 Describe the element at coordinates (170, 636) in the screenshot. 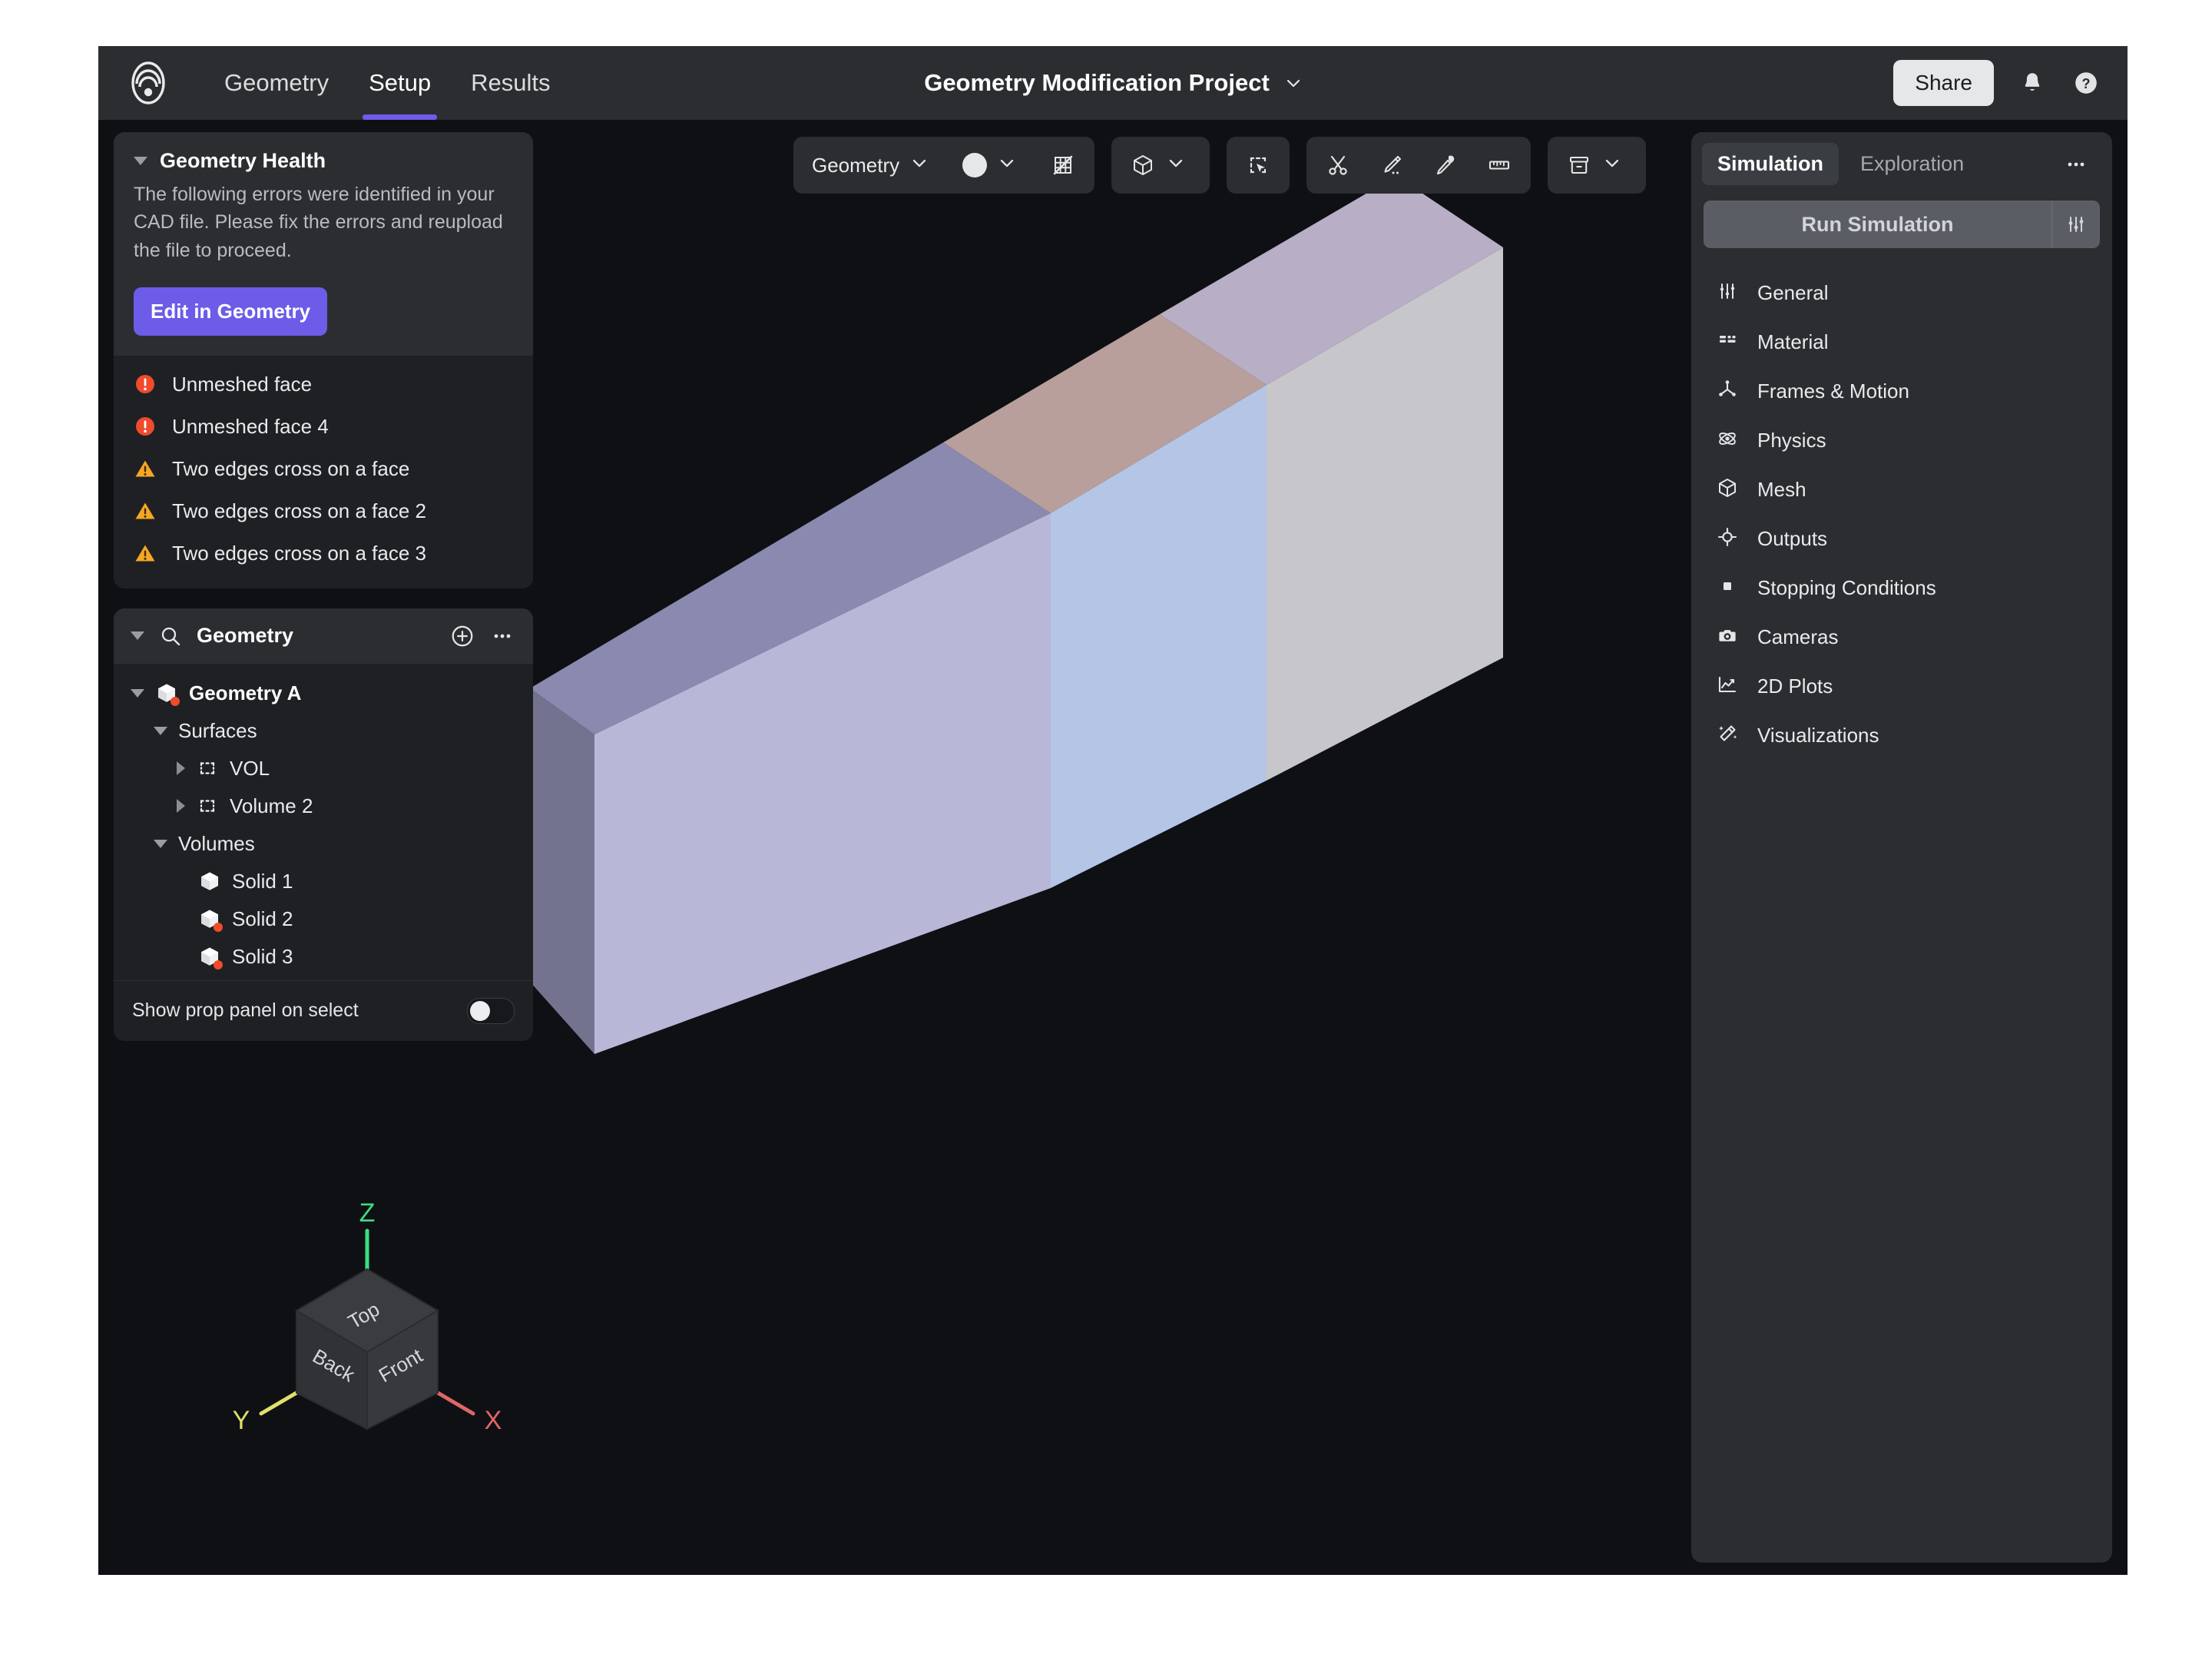

I see `search-icon` at that location.